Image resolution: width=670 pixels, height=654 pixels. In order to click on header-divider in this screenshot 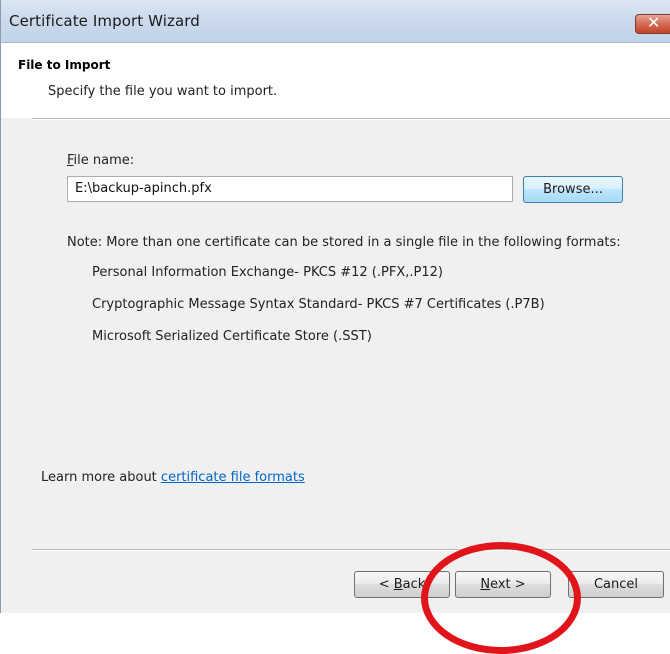, I will do `click(351, 119)`.